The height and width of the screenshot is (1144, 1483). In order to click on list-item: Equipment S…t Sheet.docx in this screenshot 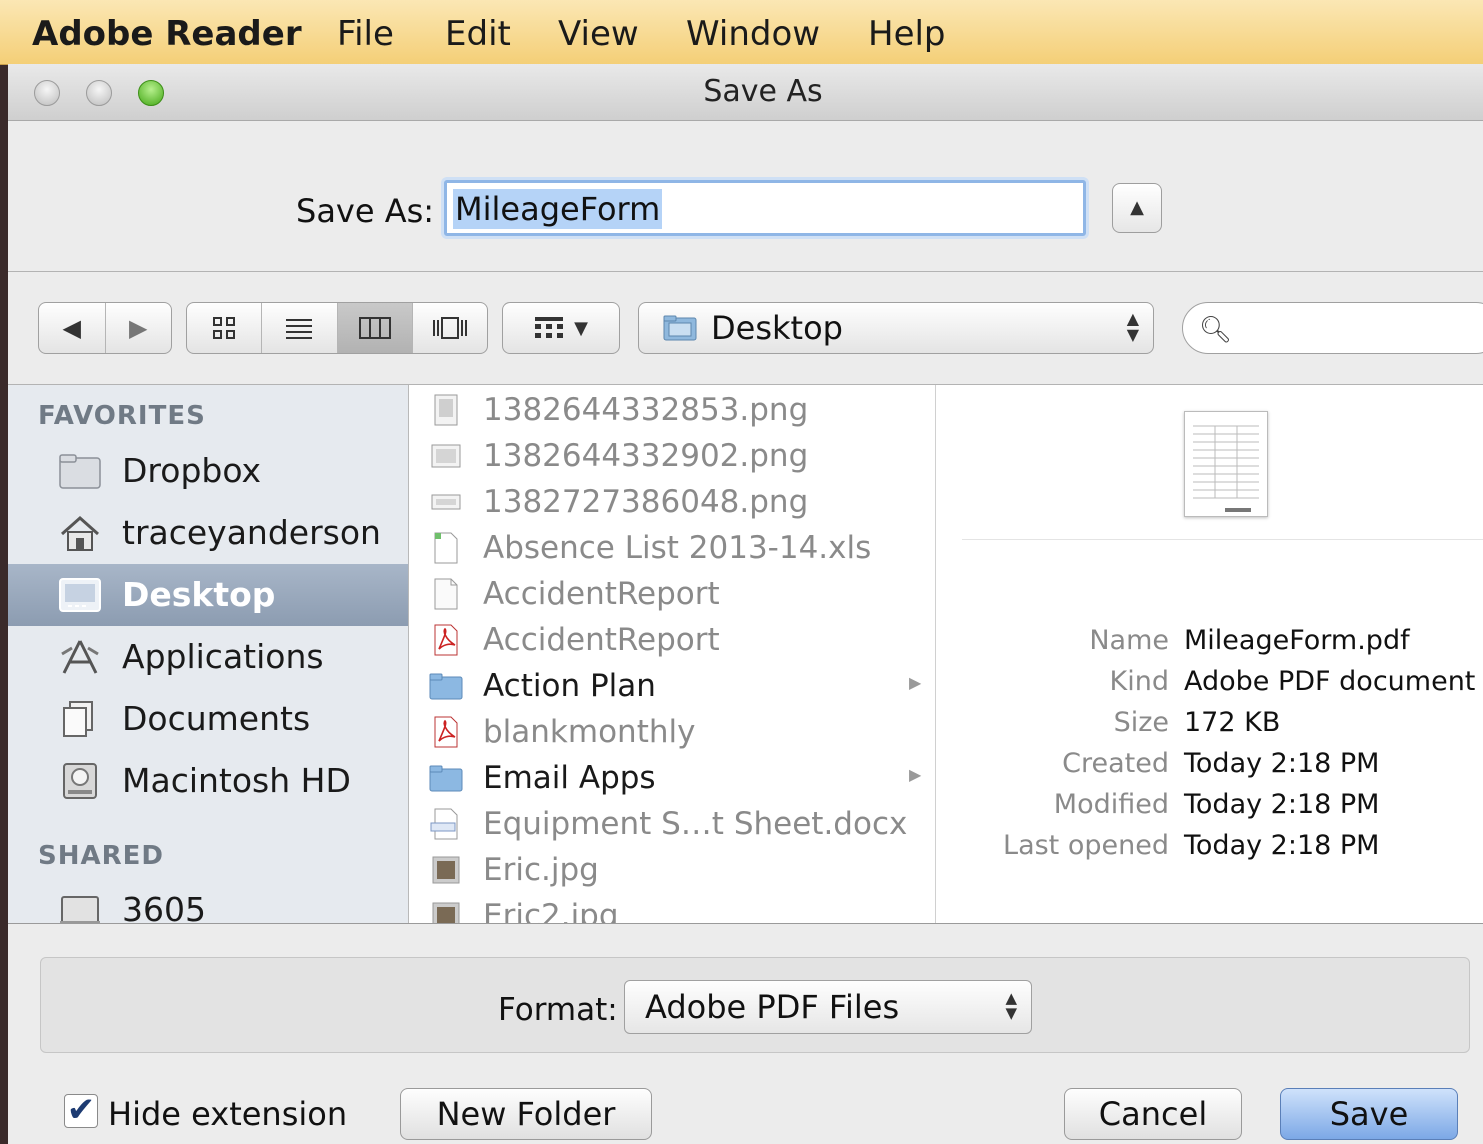, I will do `click(672, 824)`.